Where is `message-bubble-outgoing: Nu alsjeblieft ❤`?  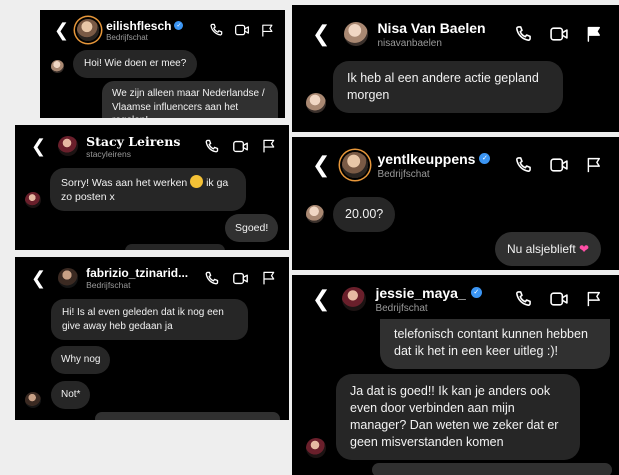
message-bubble-outgoing: Nu alsjeblieft ❤ is located at coordinates (548, 249).